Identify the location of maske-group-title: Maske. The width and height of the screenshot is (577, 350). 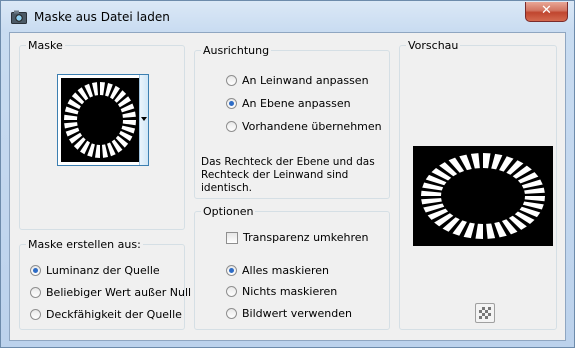
(45, 45).